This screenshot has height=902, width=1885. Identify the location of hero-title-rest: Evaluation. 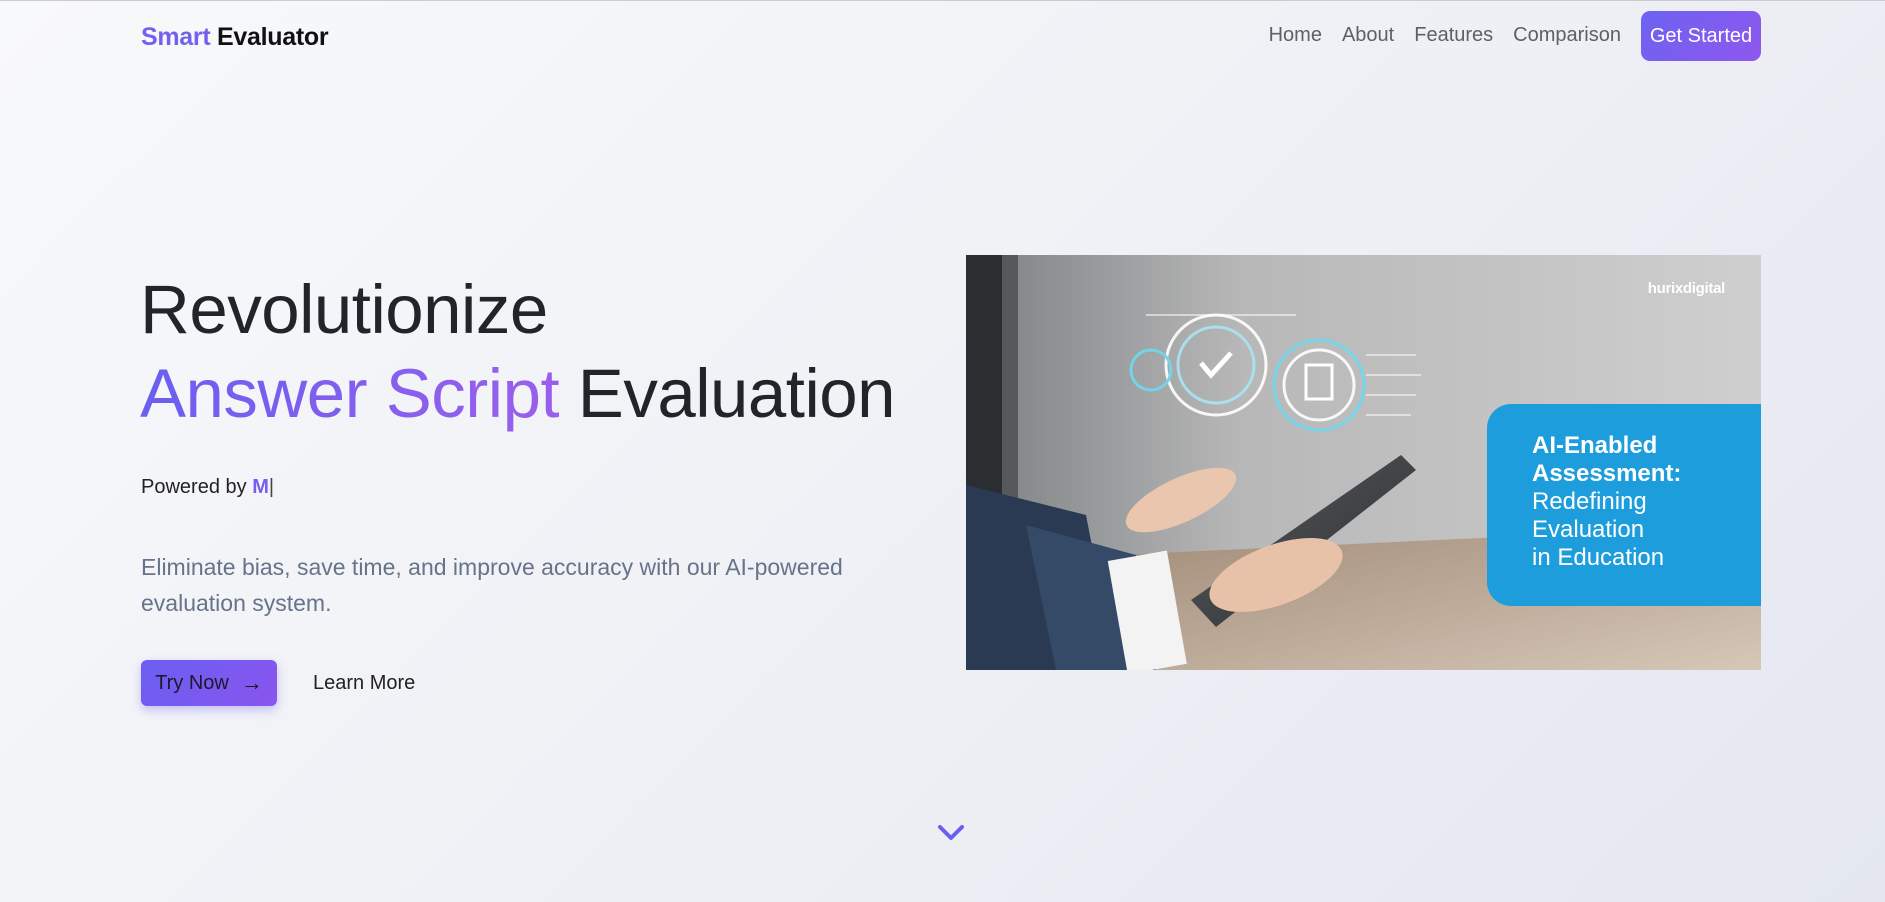
(736, 393).